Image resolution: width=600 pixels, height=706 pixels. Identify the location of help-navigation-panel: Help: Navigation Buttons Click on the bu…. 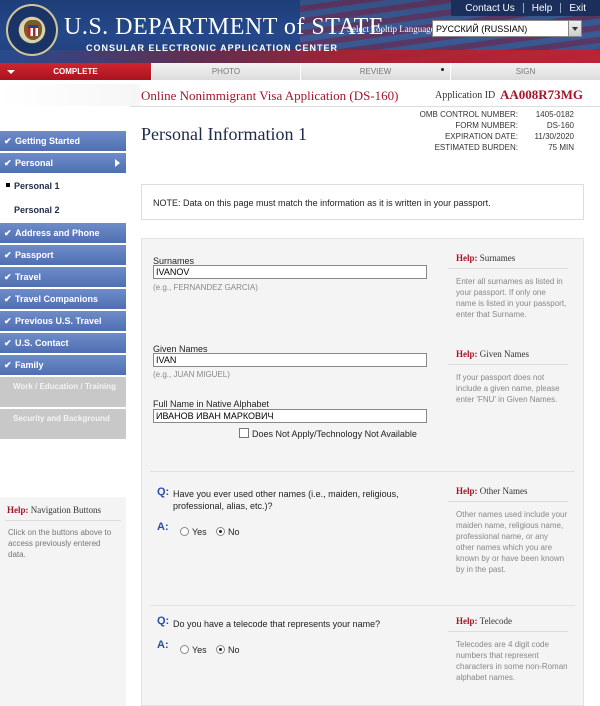
(63, 601).